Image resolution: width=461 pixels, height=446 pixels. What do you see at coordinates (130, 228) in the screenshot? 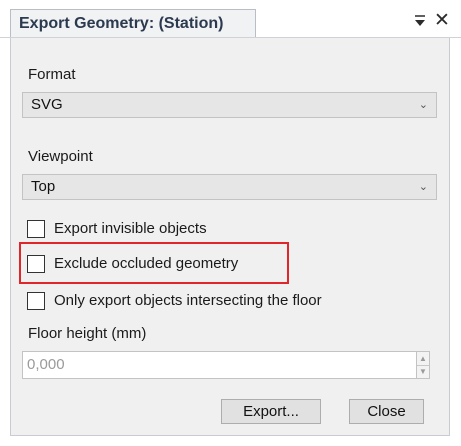
I see `export-invisible-label: Export invisible objects` at bounding box center [130, 228].